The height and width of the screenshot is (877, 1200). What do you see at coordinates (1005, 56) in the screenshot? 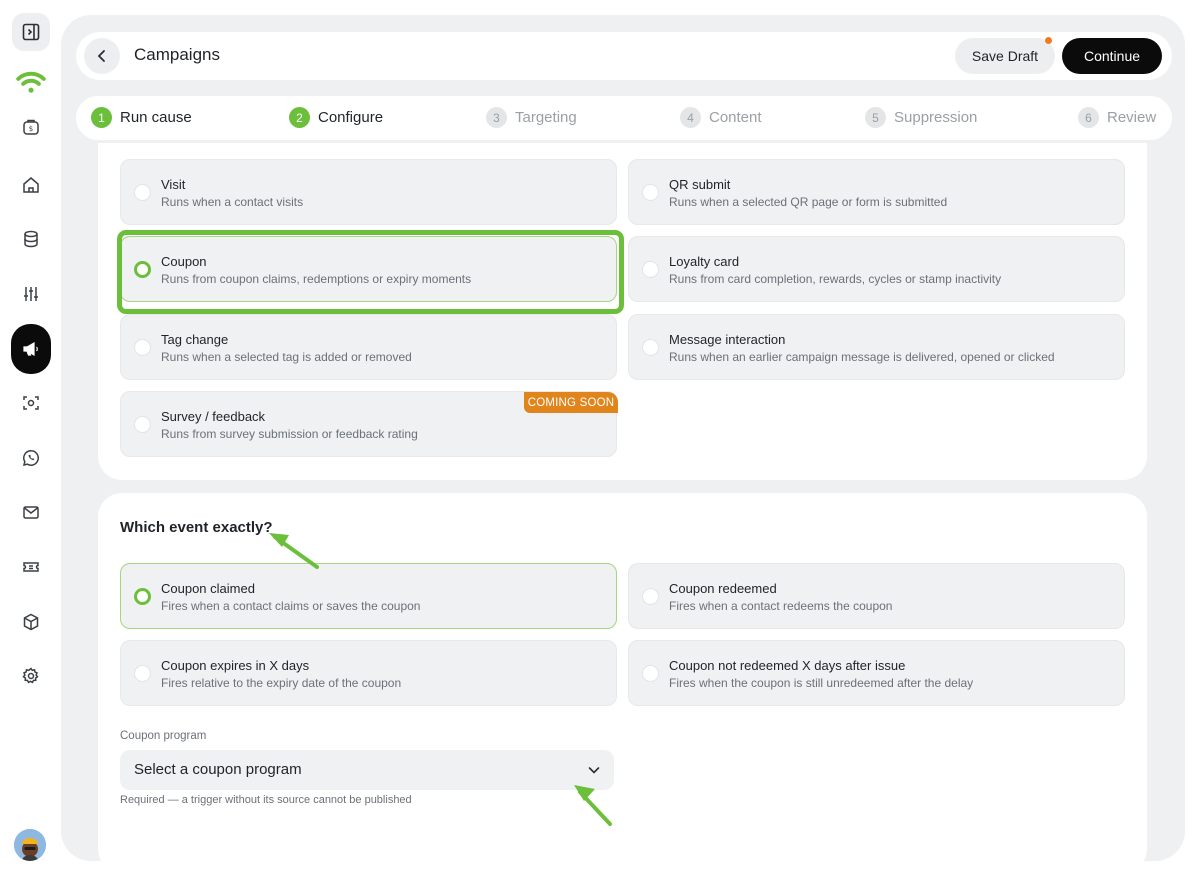
I see `save-draft-button: Save Draft` at bounding box center [1005, 56].